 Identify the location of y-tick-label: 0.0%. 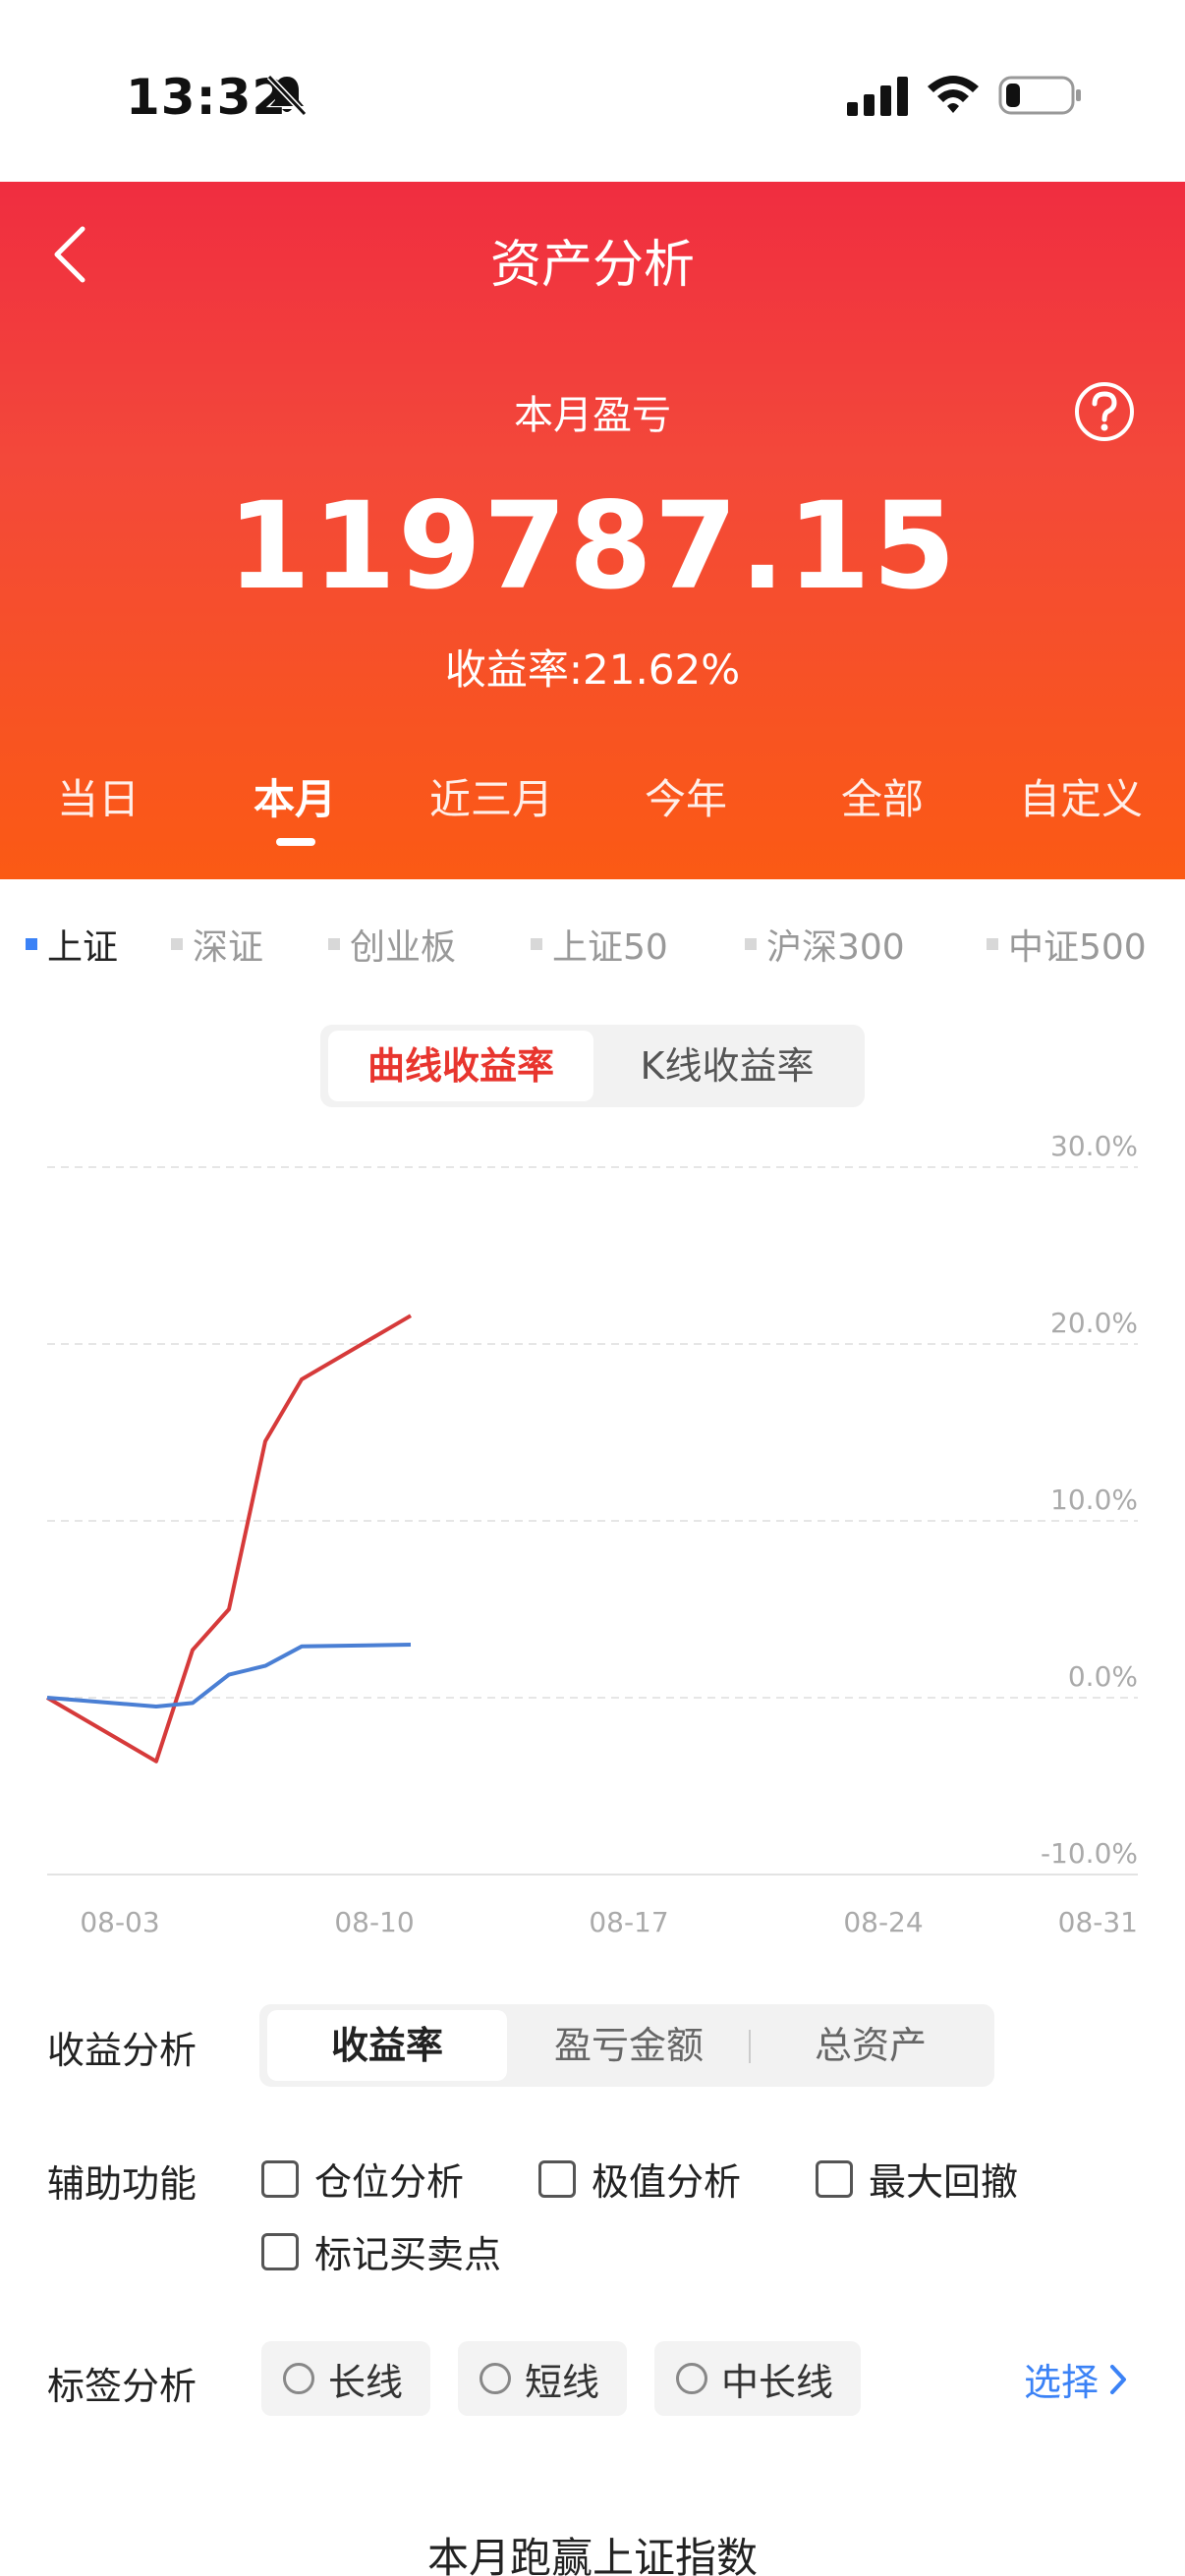
(1103, 1676).